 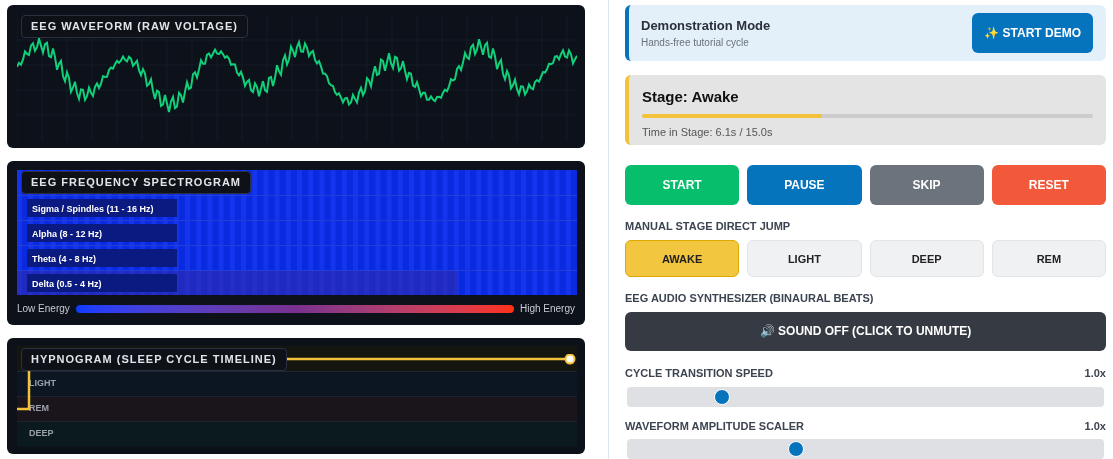 I want to click on control-button: SKIP, so click(x=926, y=184).